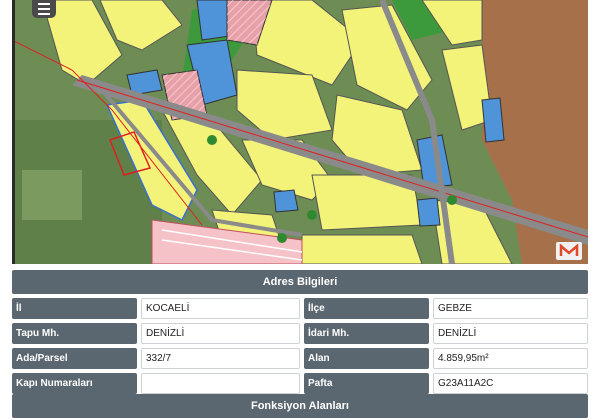 The width and height of the screenshot is (600, 420). Describe the element at coordinates (366, 308) in the screenshot. I see `label-ilce: İlçe` at that location.